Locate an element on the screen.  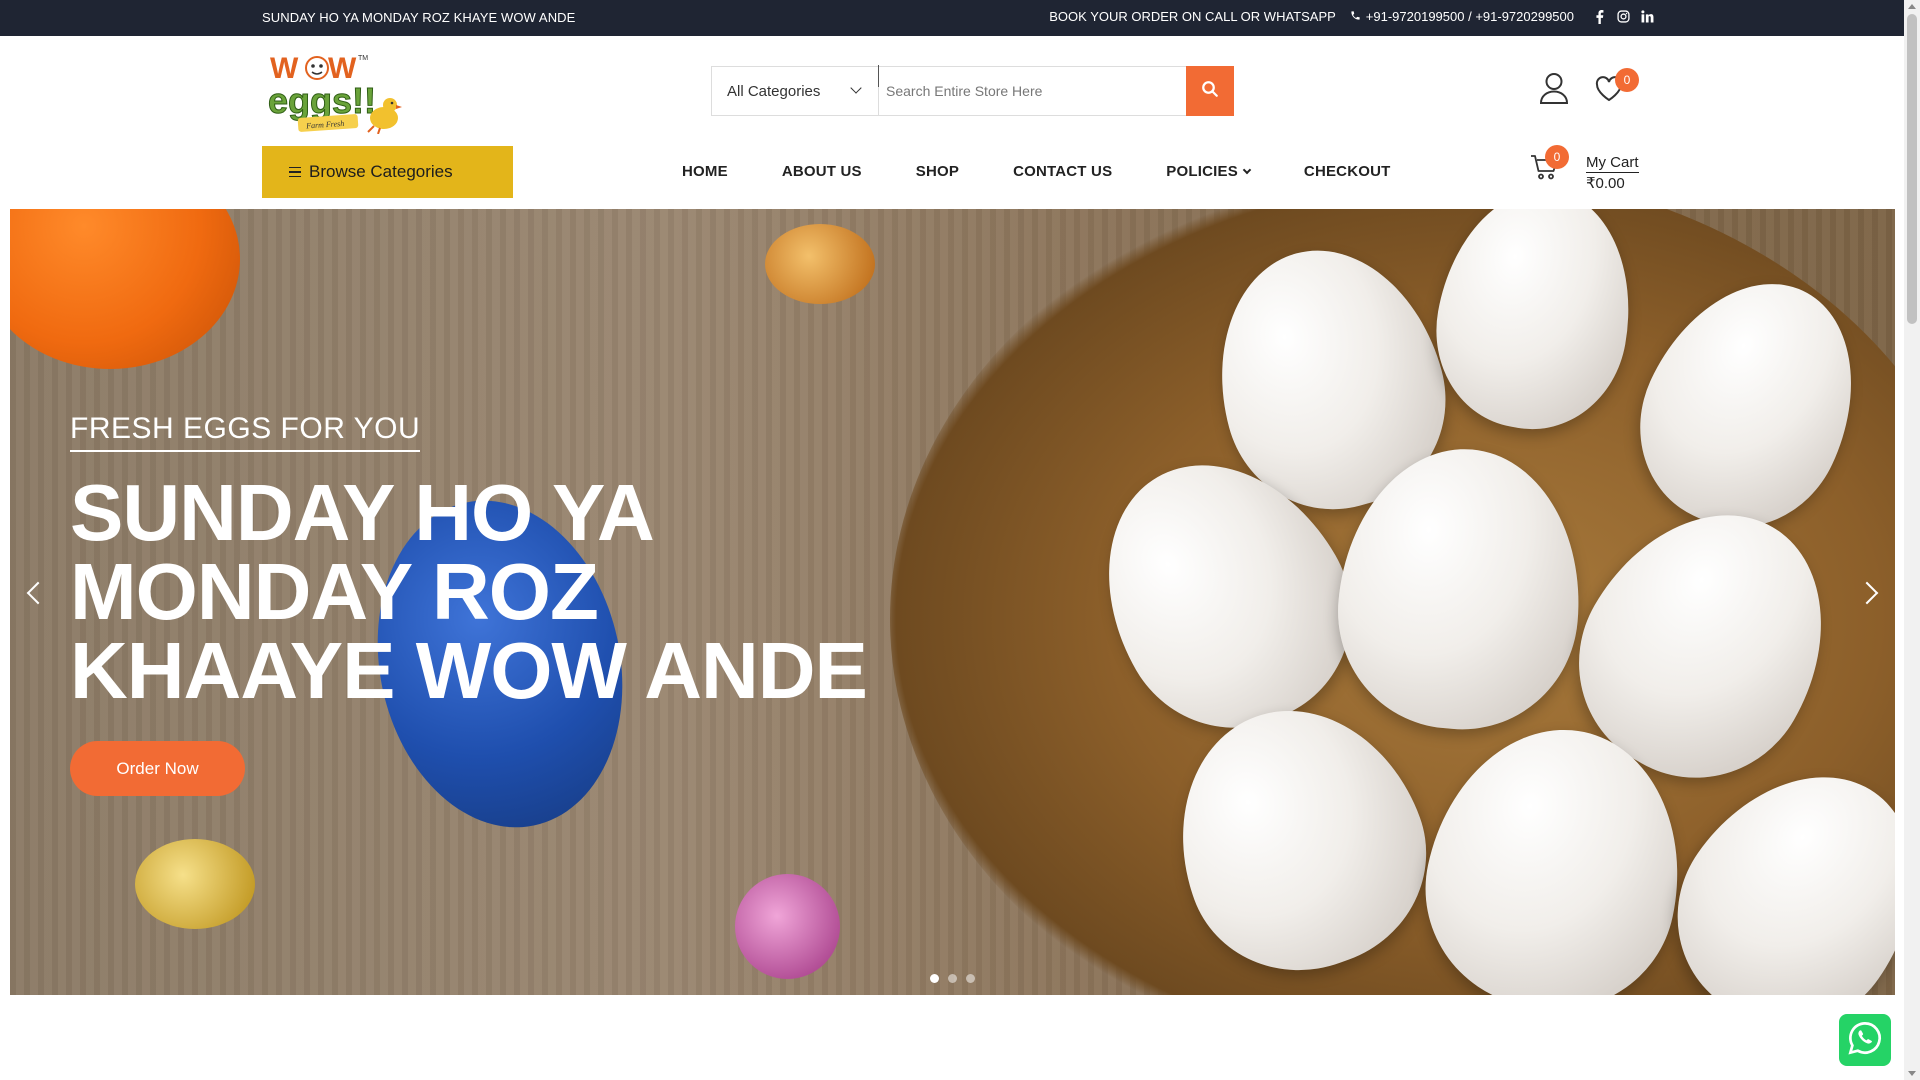
nav-item-label: HOME is located at coordinates (705, 171).